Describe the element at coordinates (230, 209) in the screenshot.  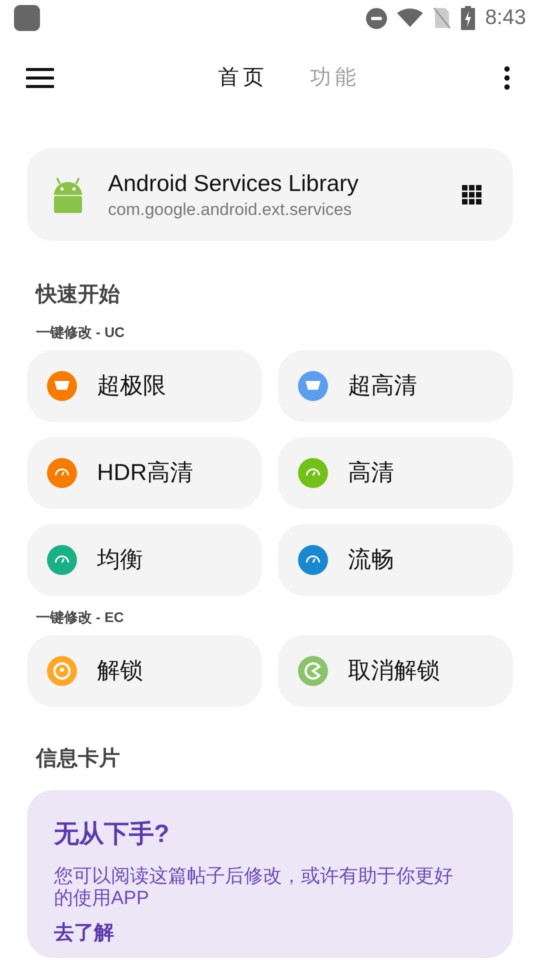
I see `package-name: com.google.android.ext.services` at that location.